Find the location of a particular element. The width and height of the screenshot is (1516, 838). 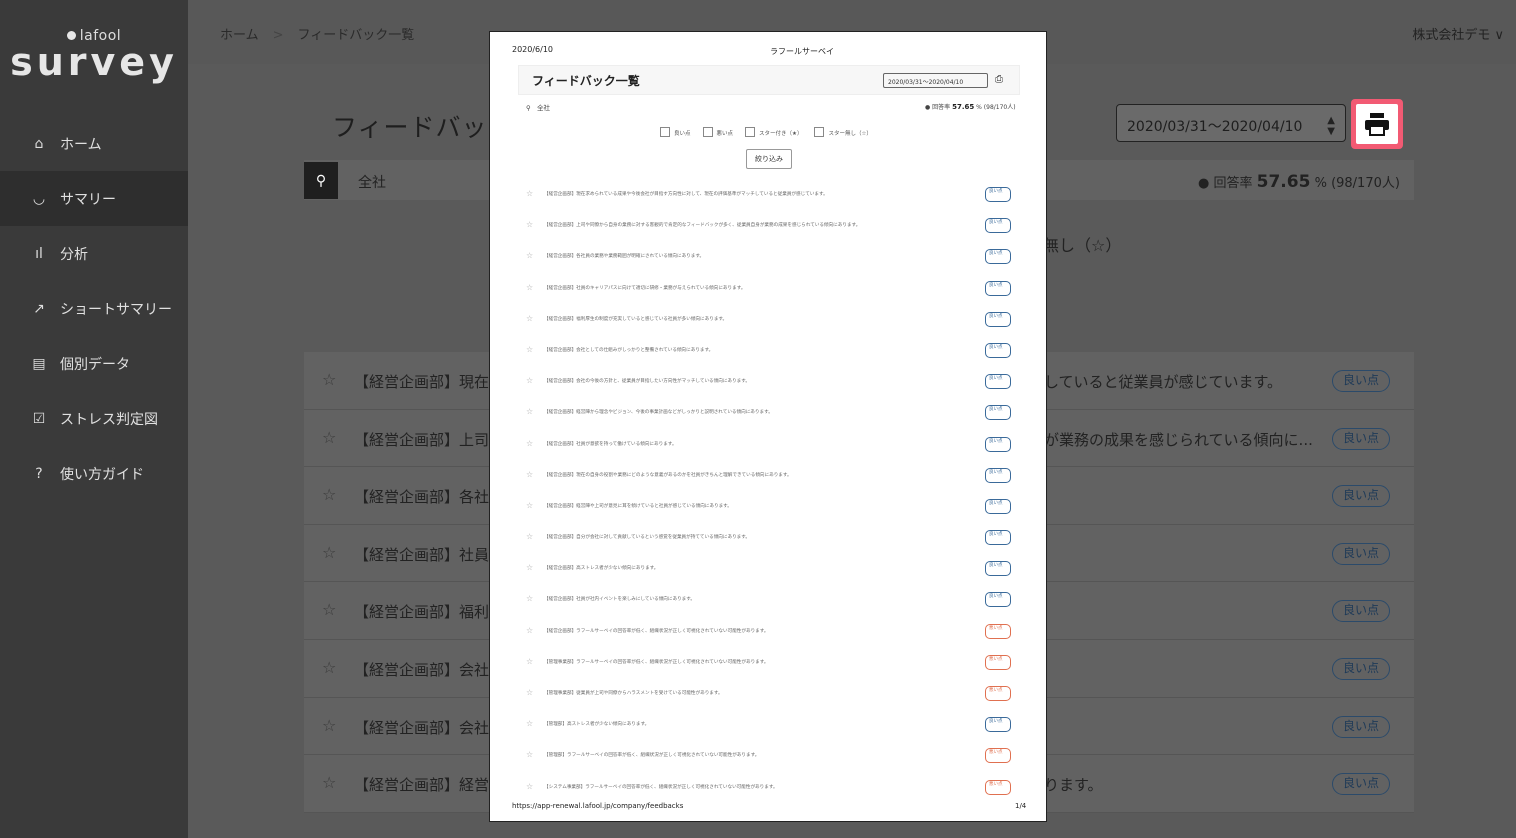

sidebar-item-1: ◡ サマリー is located at coordinates (94, 198).